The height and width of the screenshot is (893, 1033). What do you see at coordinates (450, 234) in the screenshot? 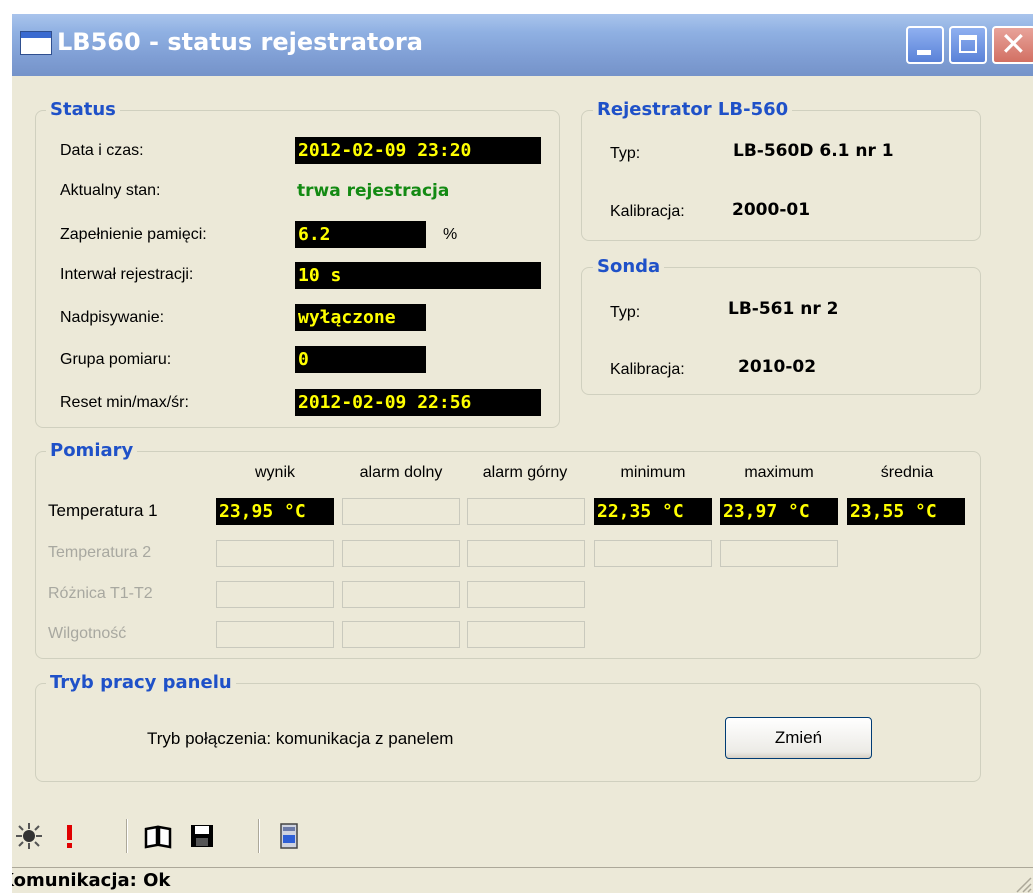
I see `memory-usage-unit: %` at bounding box center [450, 234].